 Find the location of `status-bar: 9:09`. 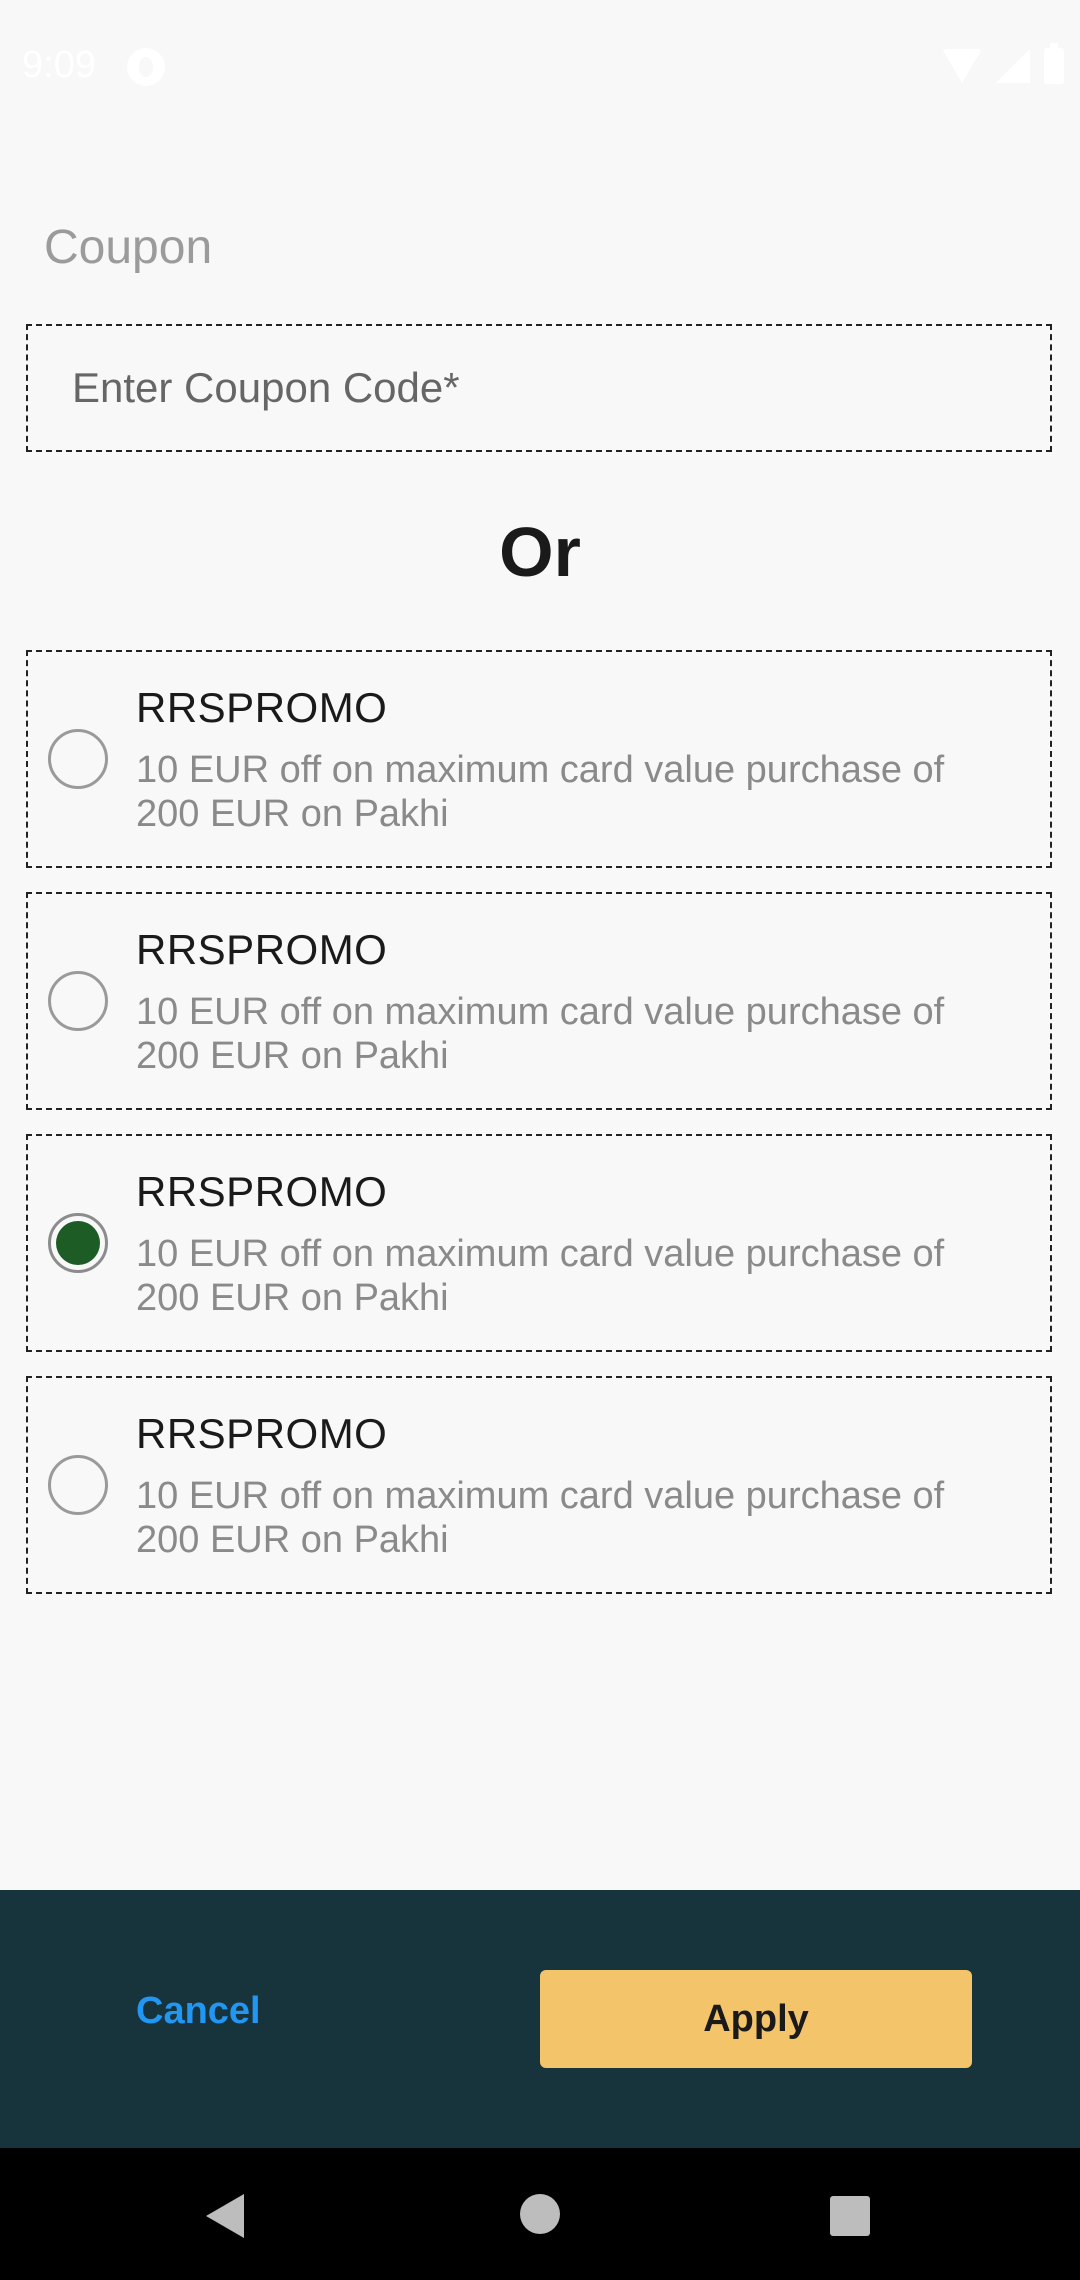

status-bar: 9:09 is located at coordinates (540, 68).